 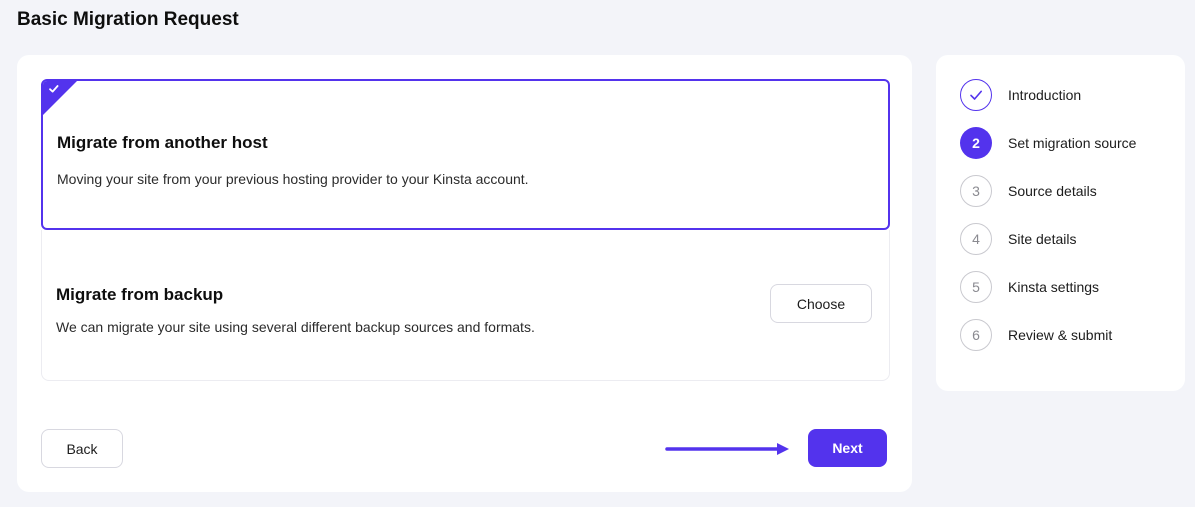 I want to click on step-site-details: 4 Site details, so click(x=1018, y=239).